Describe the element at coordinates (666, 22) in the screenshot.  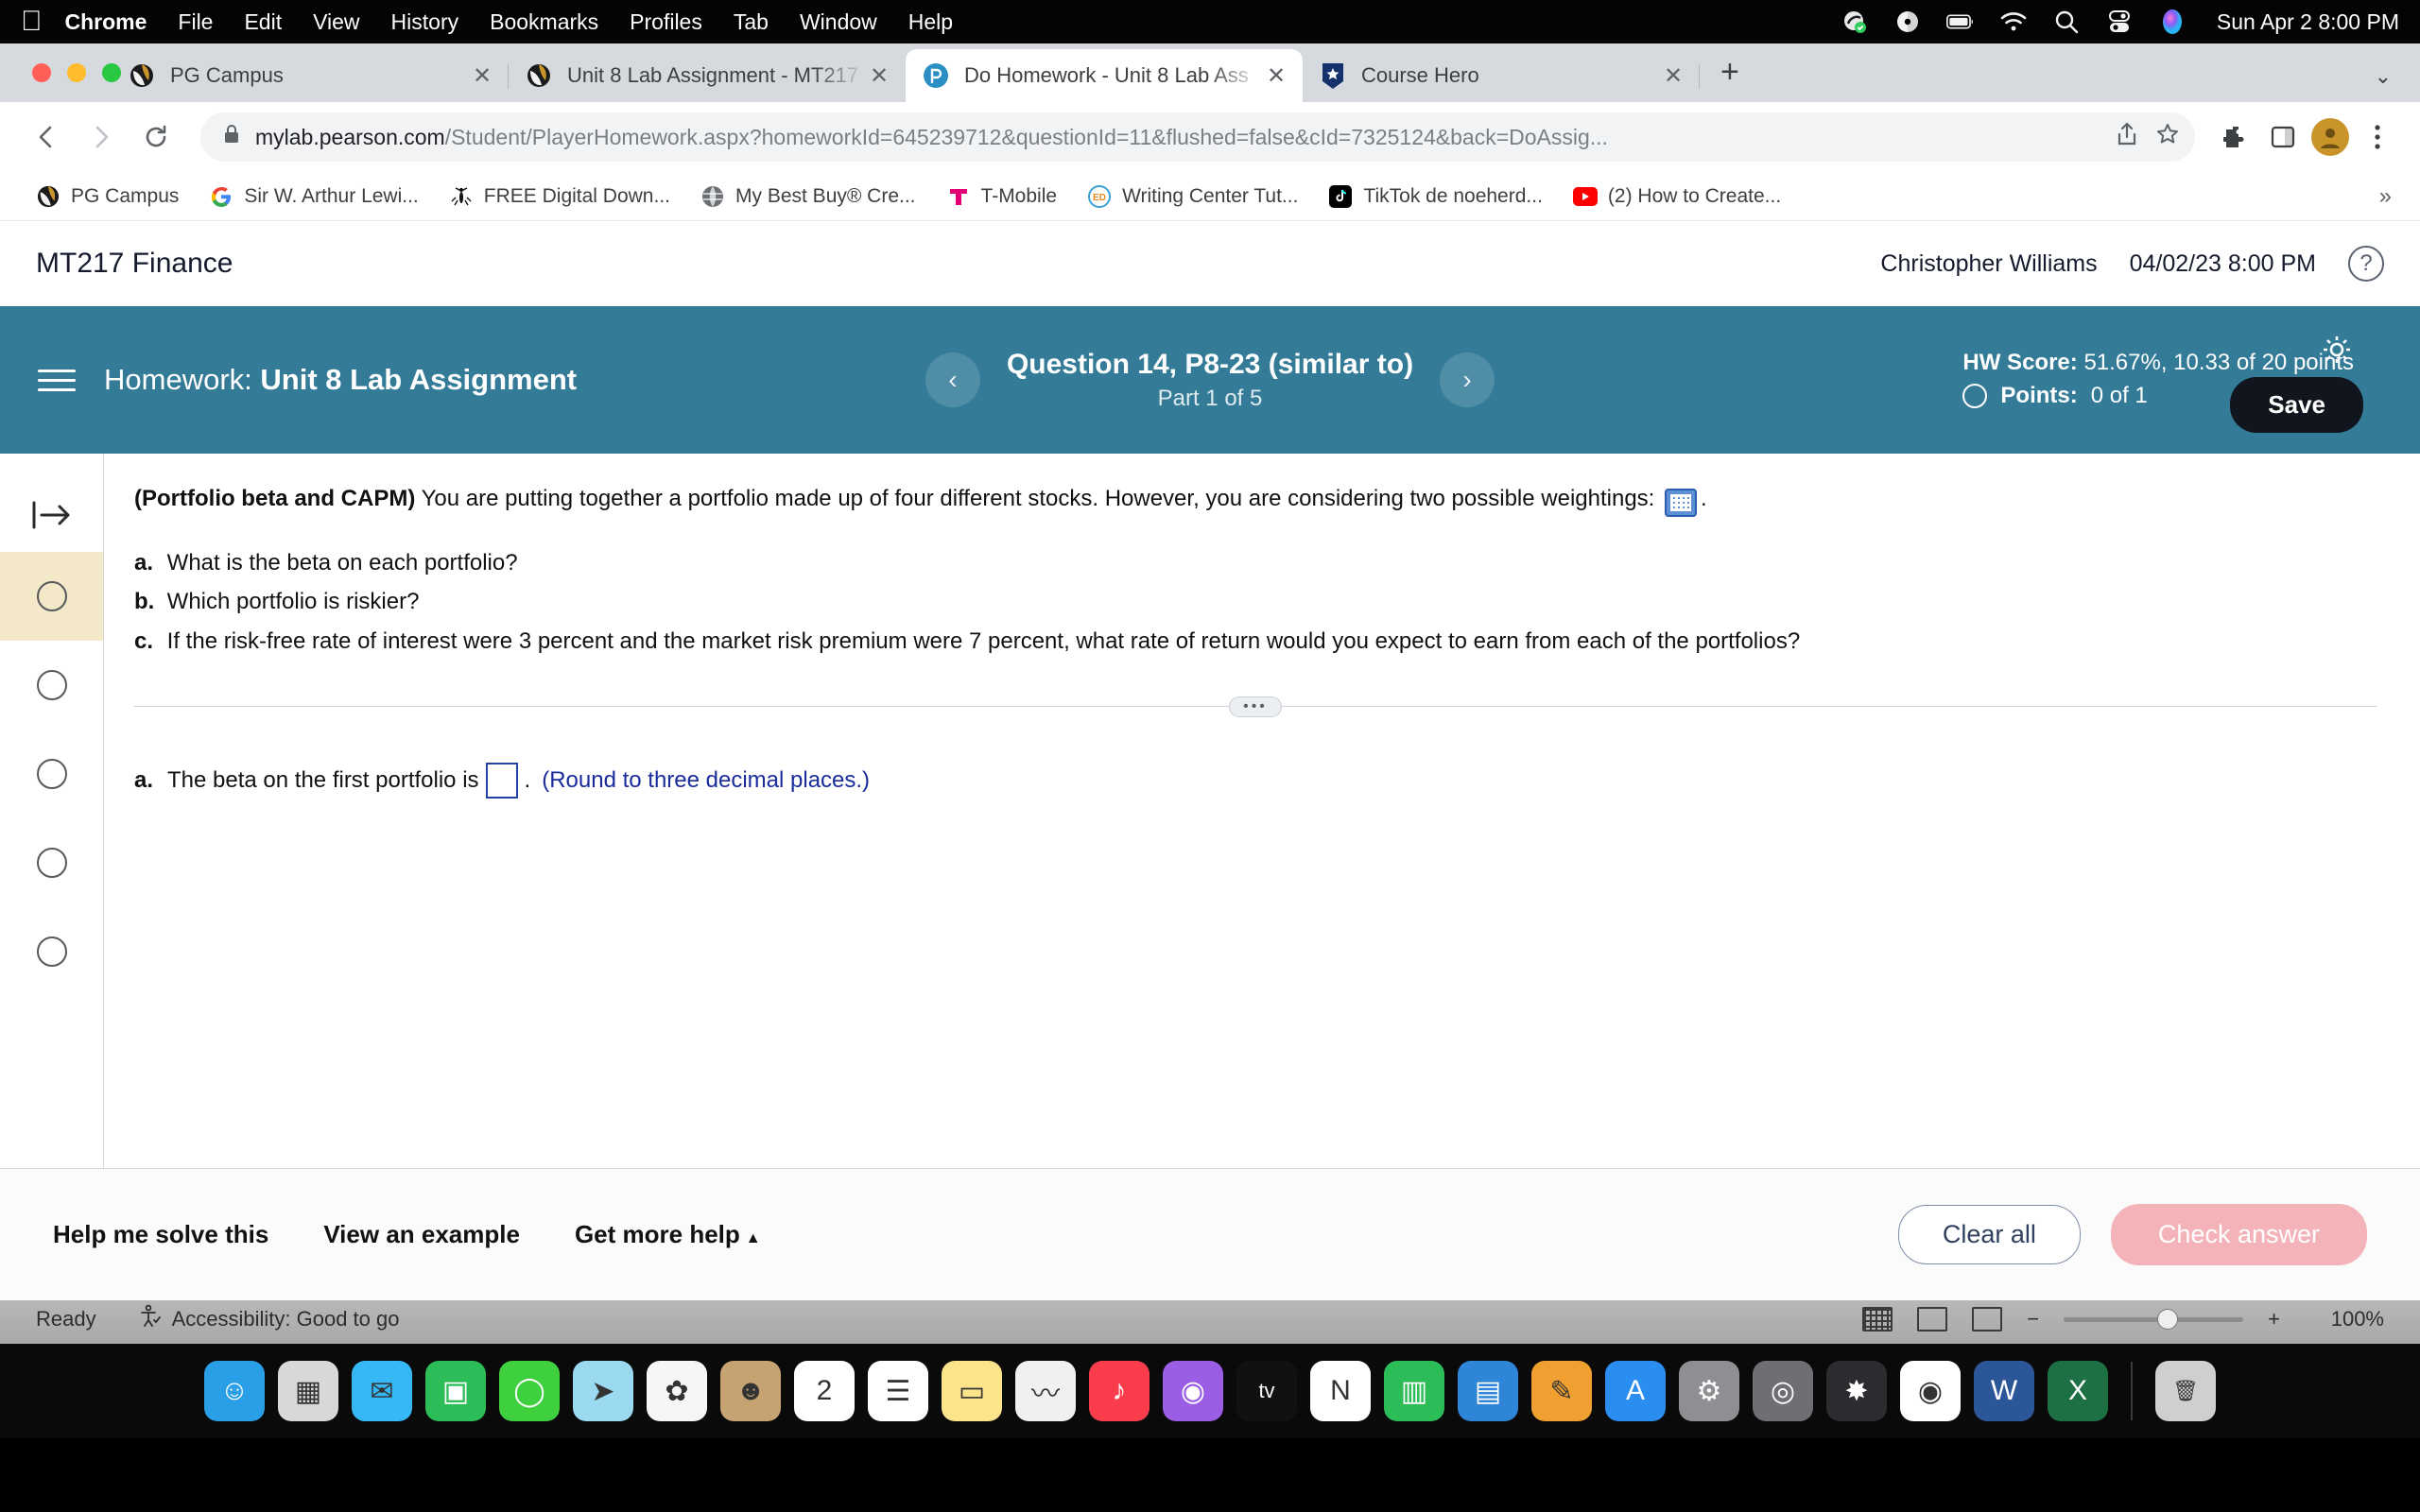
I see `menu-item-profiles: Profiles` at that location.